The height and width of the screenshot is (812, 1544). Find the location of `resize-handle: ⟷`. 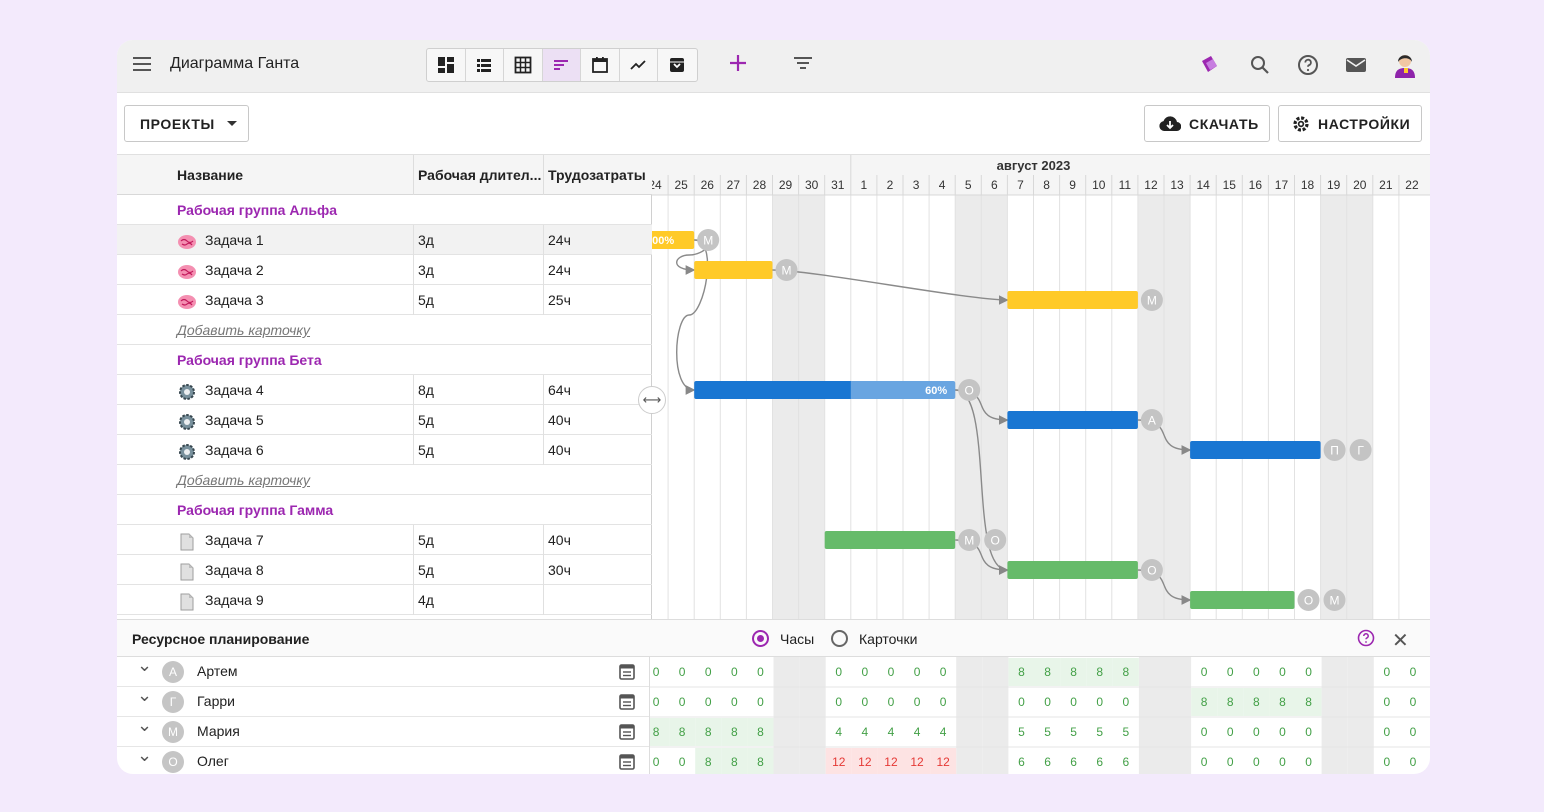

resize-handle: ⟷ is located at coordinates (652, 400).